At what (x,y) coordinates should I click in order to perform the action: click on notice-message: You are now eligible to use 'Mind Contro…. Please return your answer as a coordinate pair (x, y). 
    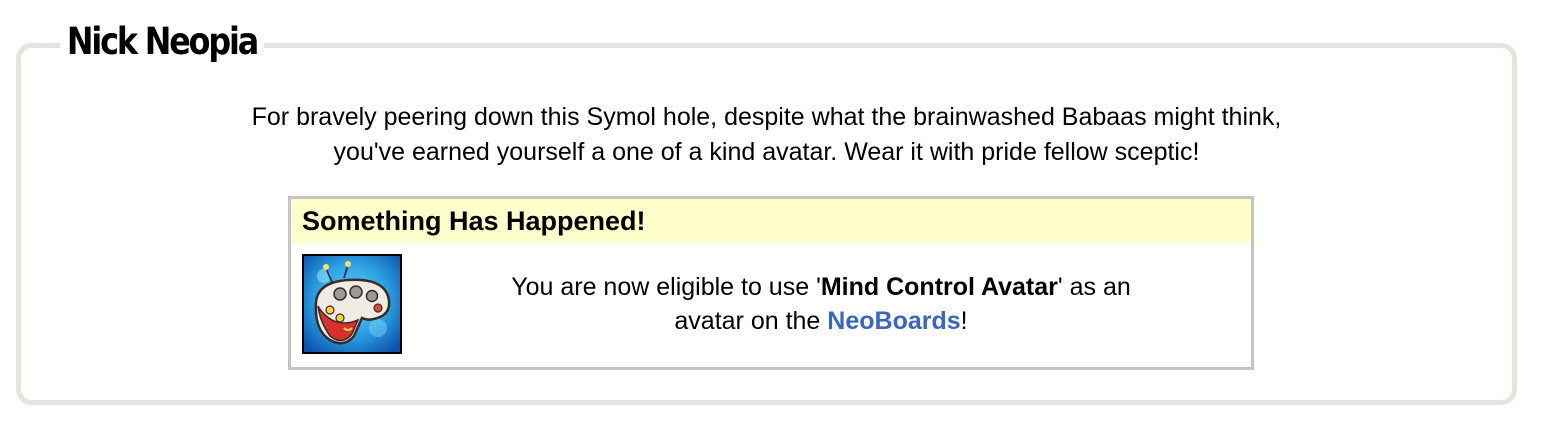
    Looking at the image, I should click on (821, 304).